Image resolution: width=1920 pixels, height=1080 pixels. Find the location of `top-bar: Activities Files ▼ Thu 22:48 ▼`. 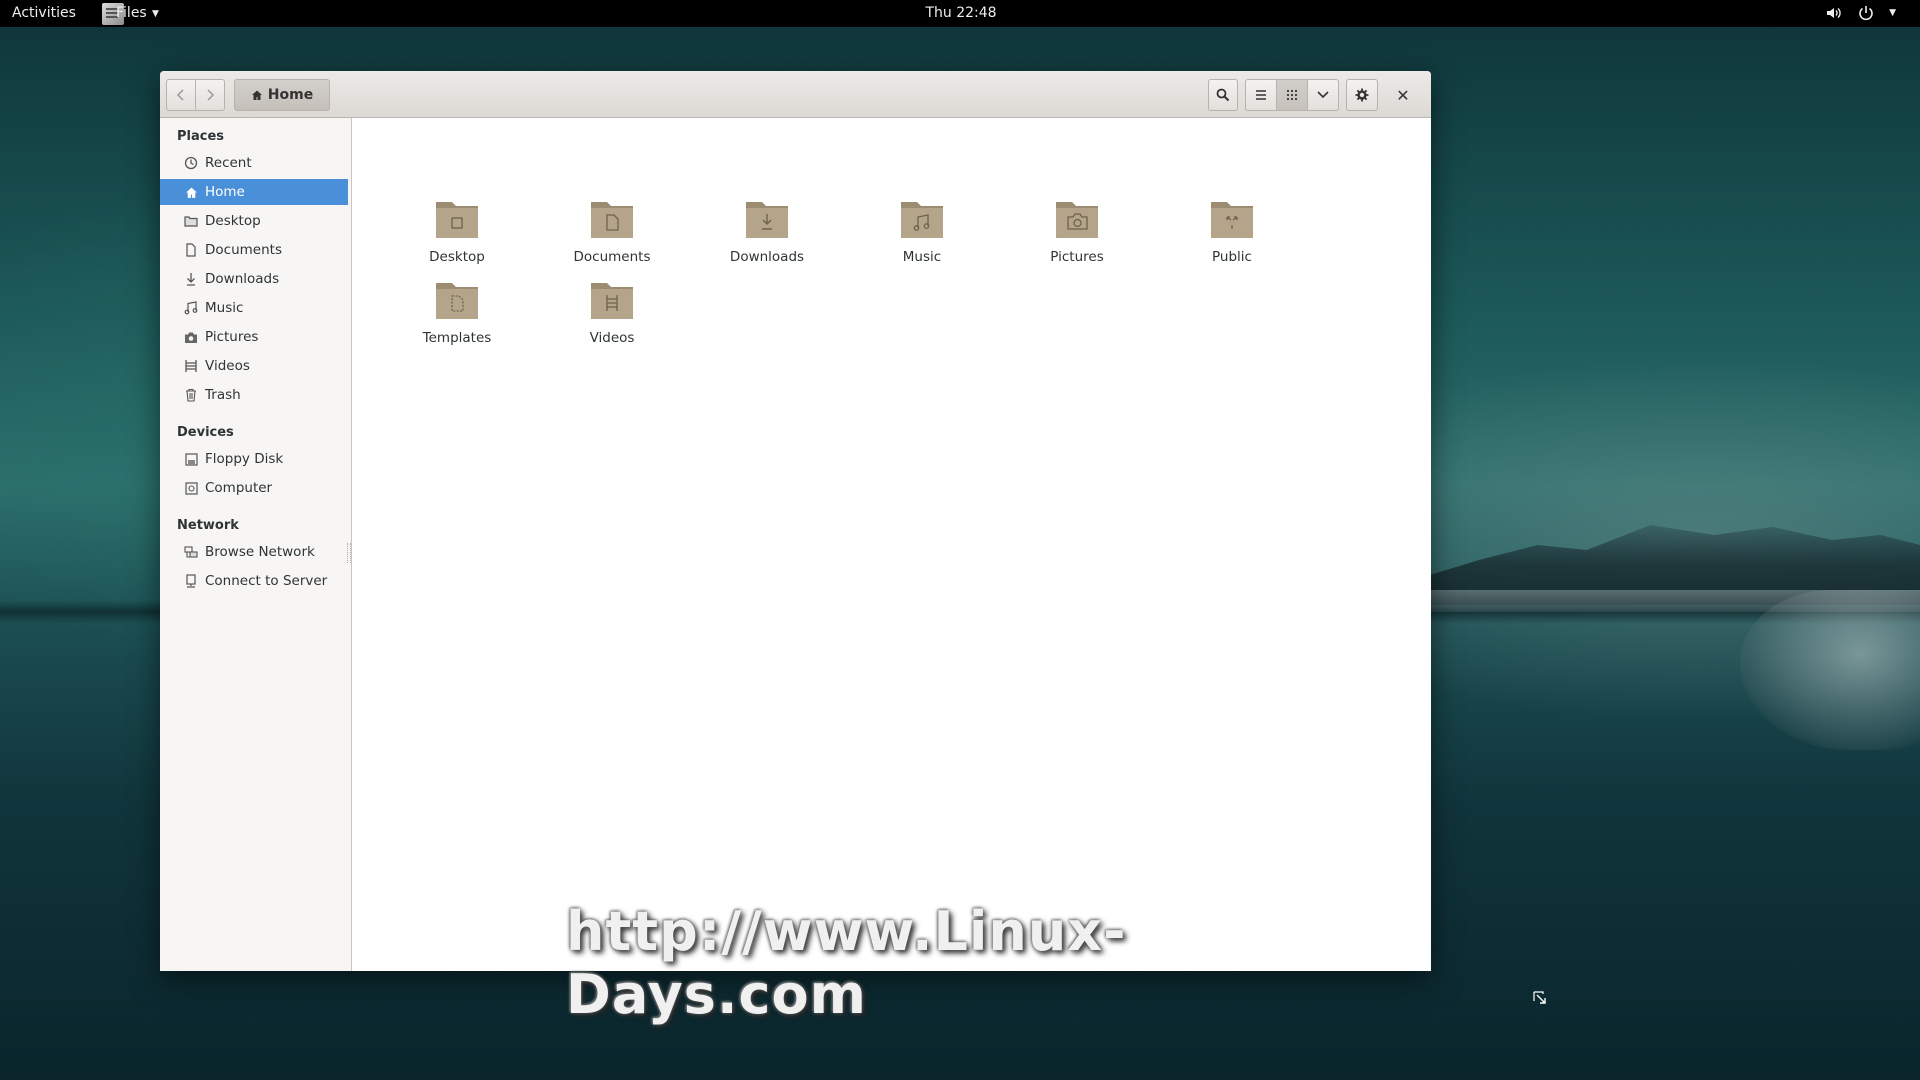

top-bar: Activities Files ▼ Thu 22:48 ▼ is located at coordinates (960, 13).